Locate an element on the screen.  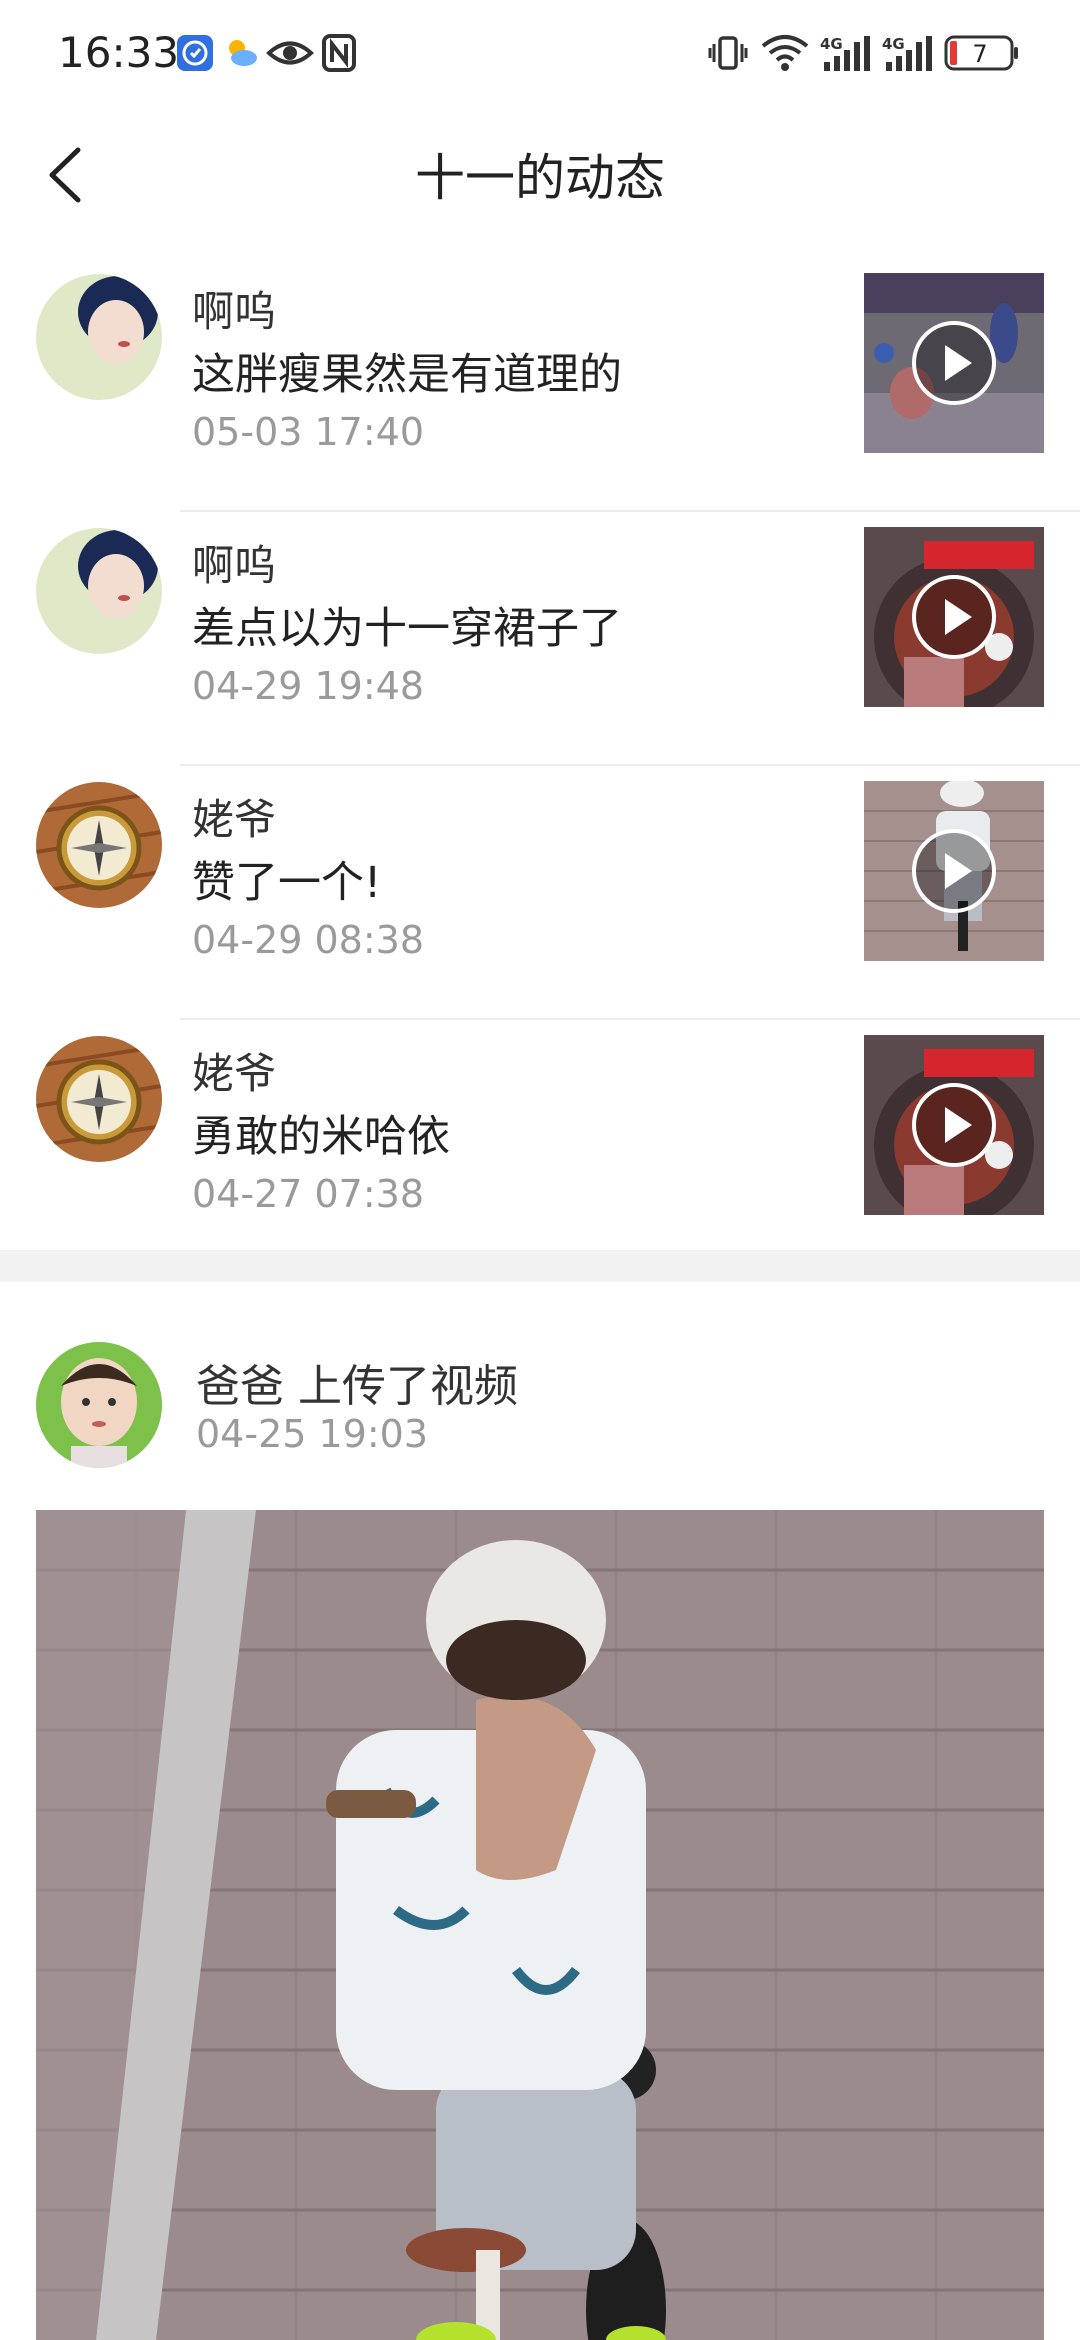
wifi-icon is located at coordinates (785, 53).